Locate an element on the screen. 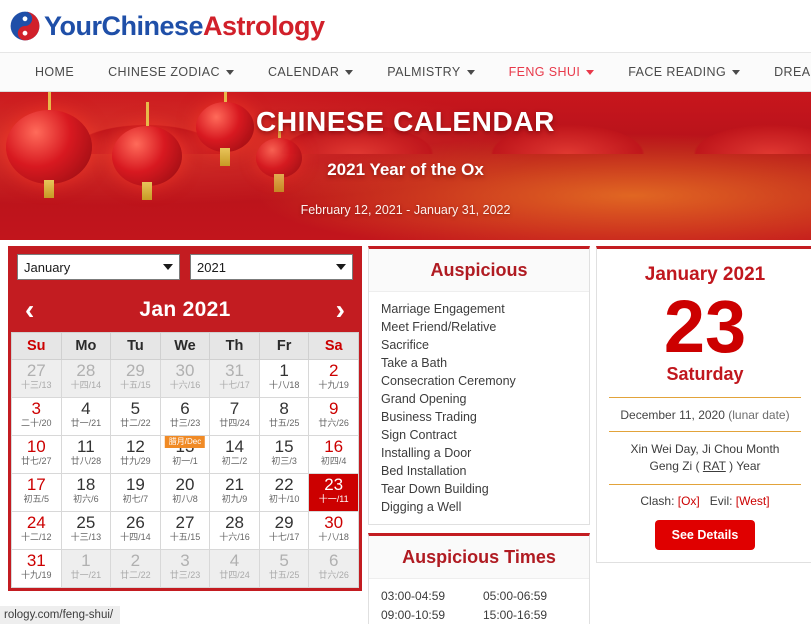 This screenshot has height=624, width=811. nav-item-chinese-zodiac: CHINESE ZODIAC is located at coordinates (171, 72).